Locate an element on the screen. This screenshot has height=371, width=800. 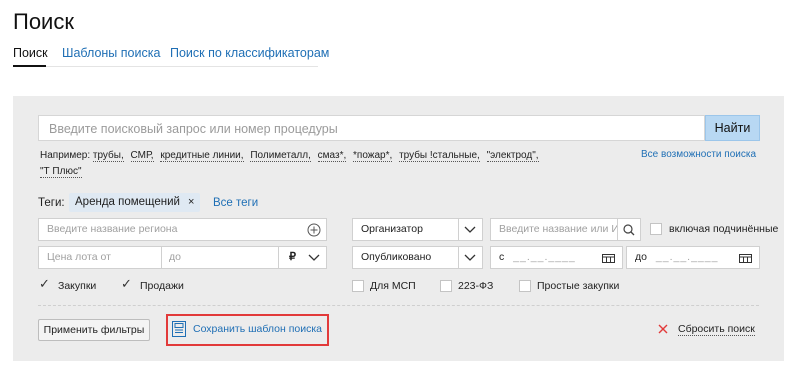
tab-classifier-search: Поиск по классификаторам is located at coordinates (249, 53).